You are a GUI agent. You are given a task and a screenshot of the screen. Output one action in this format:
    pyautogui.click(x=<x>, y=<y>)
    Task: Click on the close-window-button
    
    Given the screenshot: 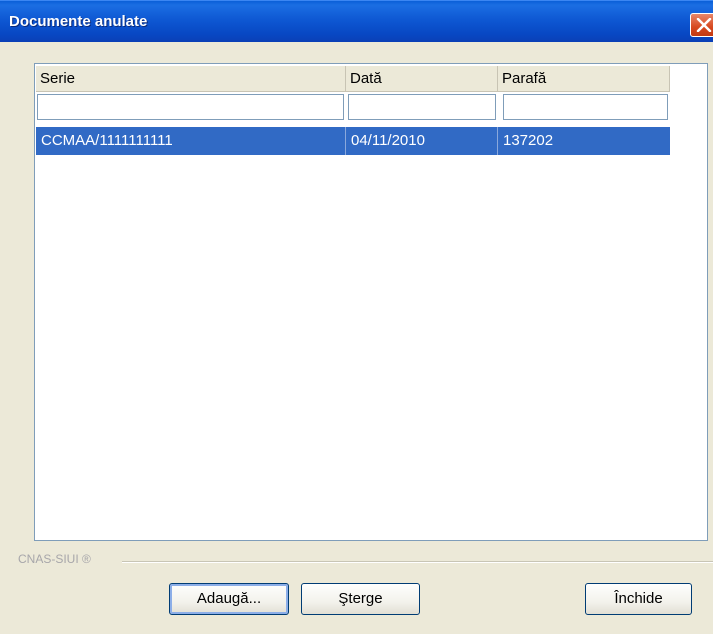 What is the action you would take?
    pyautogui.click(x=701, y=25)
    